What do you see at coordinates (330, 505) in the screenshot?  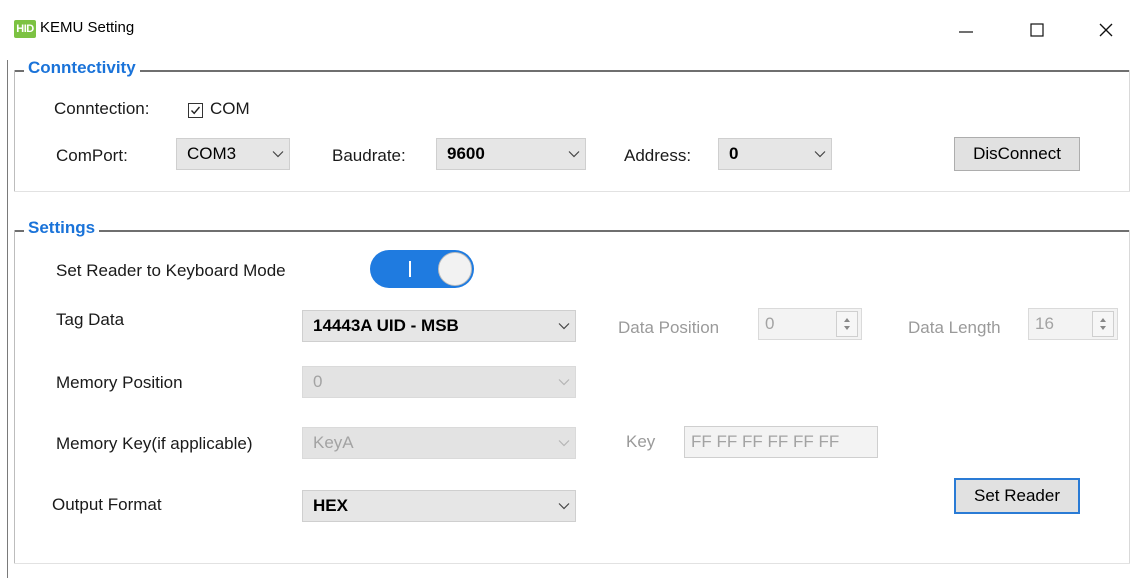 I see `output-format-value: HEX` at bounding box center [330, 505].